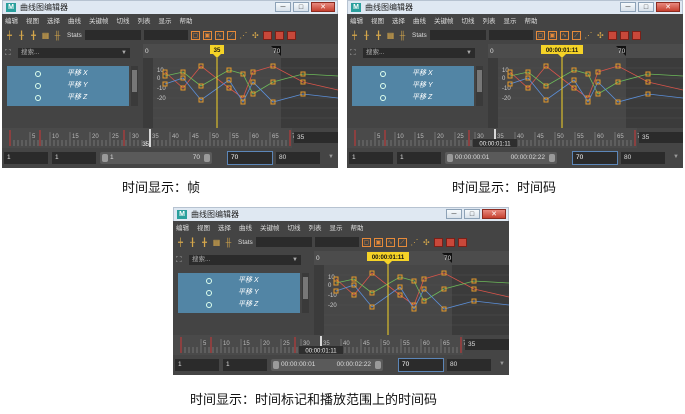 The image size is (685, 414). Describe the element at coordinates (301, 7) in the screenshot. I see `maximize-button: □` at that location.